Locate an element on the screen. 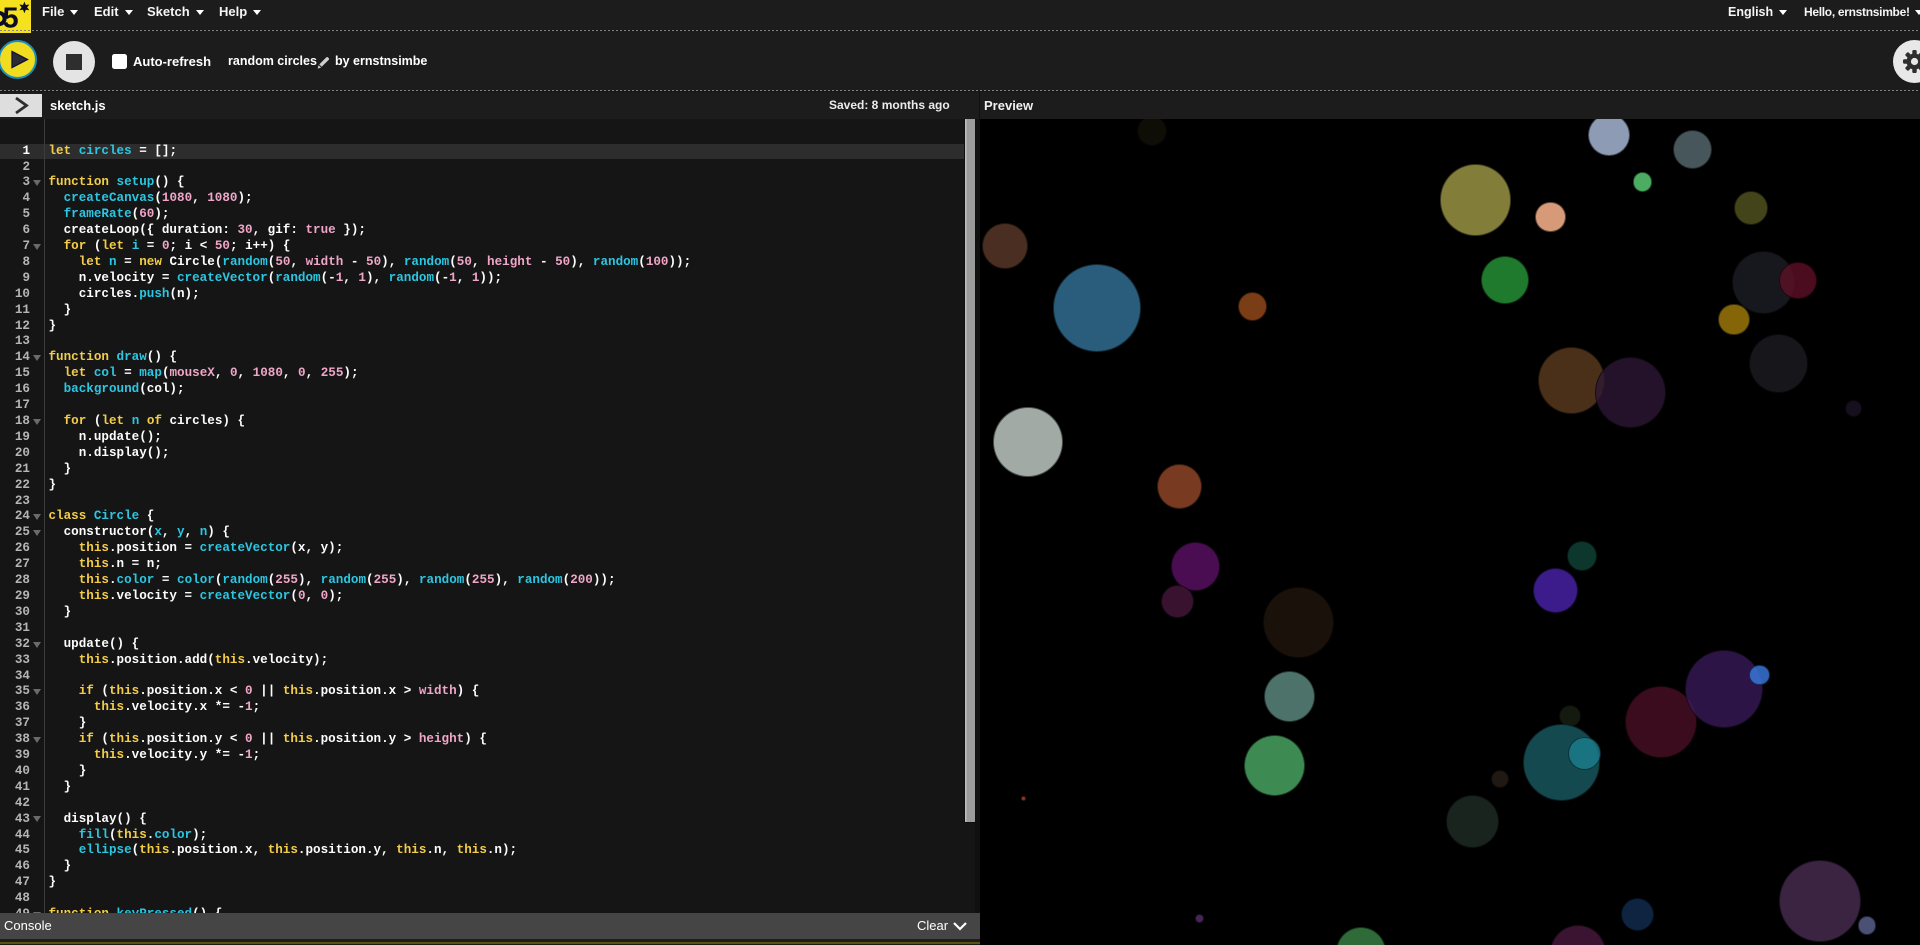 The image size is (1920, 945). svg-text: 5 is located at coordinates (11, 18).